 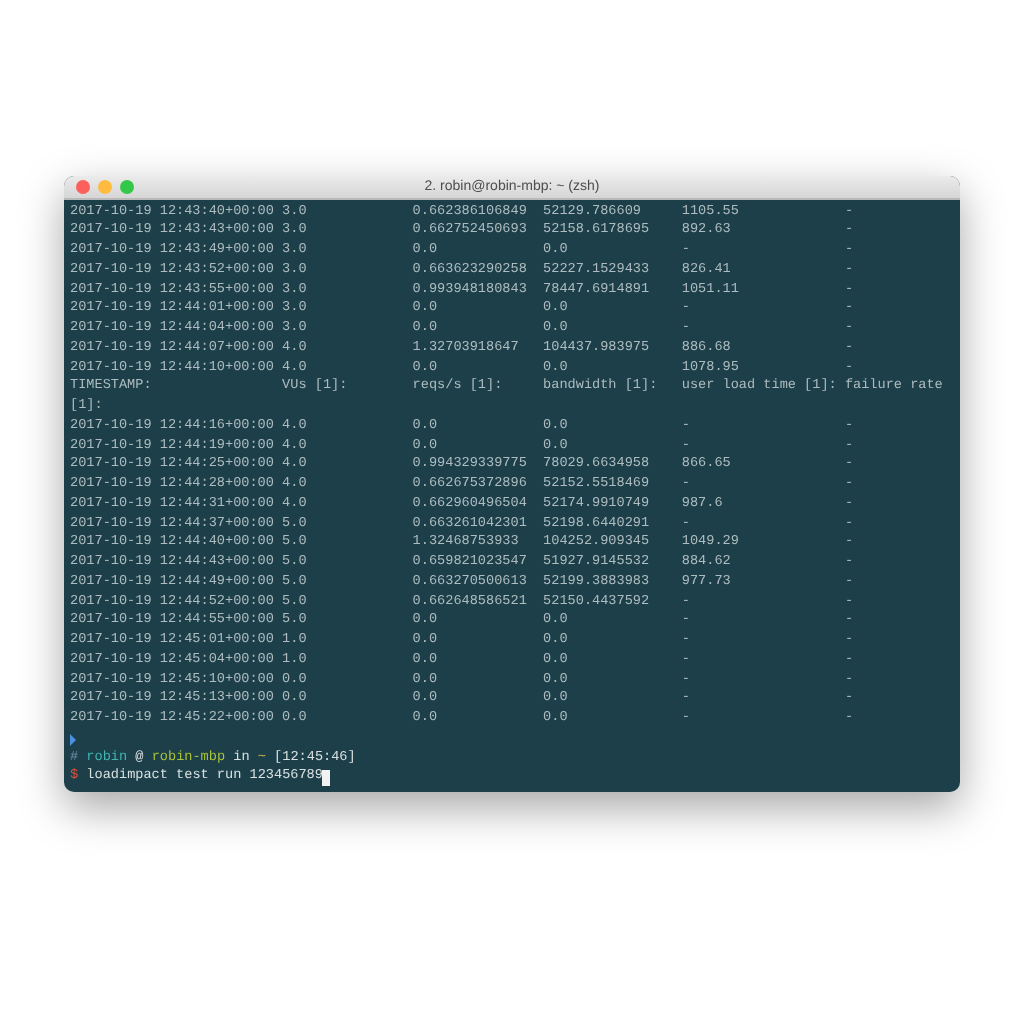 What do you see at coordinates (326, 778) in the screenshot?
I see `text-cursor` at bounding box center [326, 778].